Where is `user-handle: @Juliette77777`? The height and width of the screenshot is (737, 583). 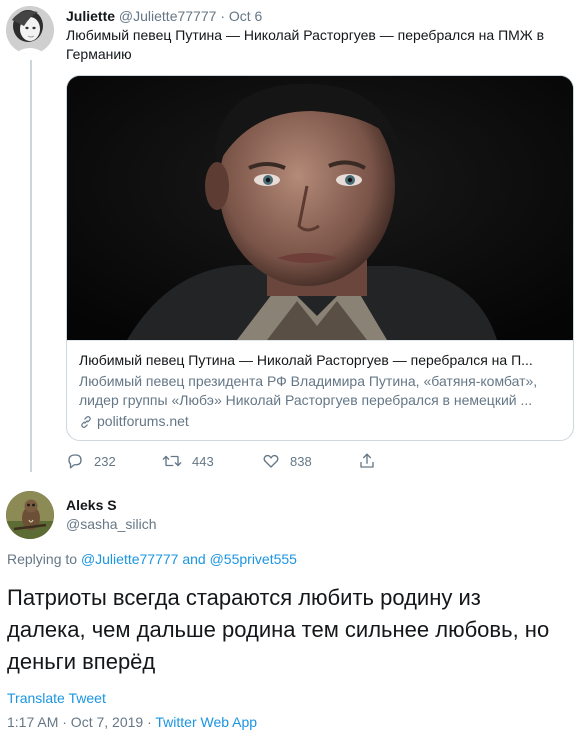 user-handle: @Juliette77777 is located at coordinates (168, 16).